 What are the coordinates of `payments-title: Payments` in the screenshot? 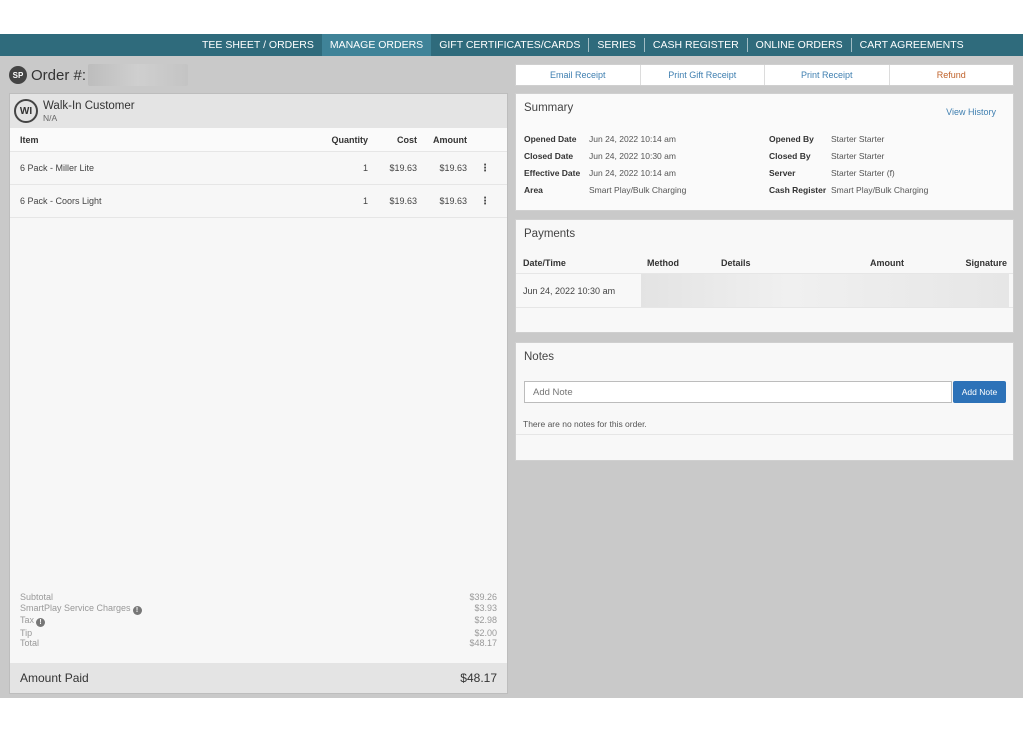 It's located at (550, 234).